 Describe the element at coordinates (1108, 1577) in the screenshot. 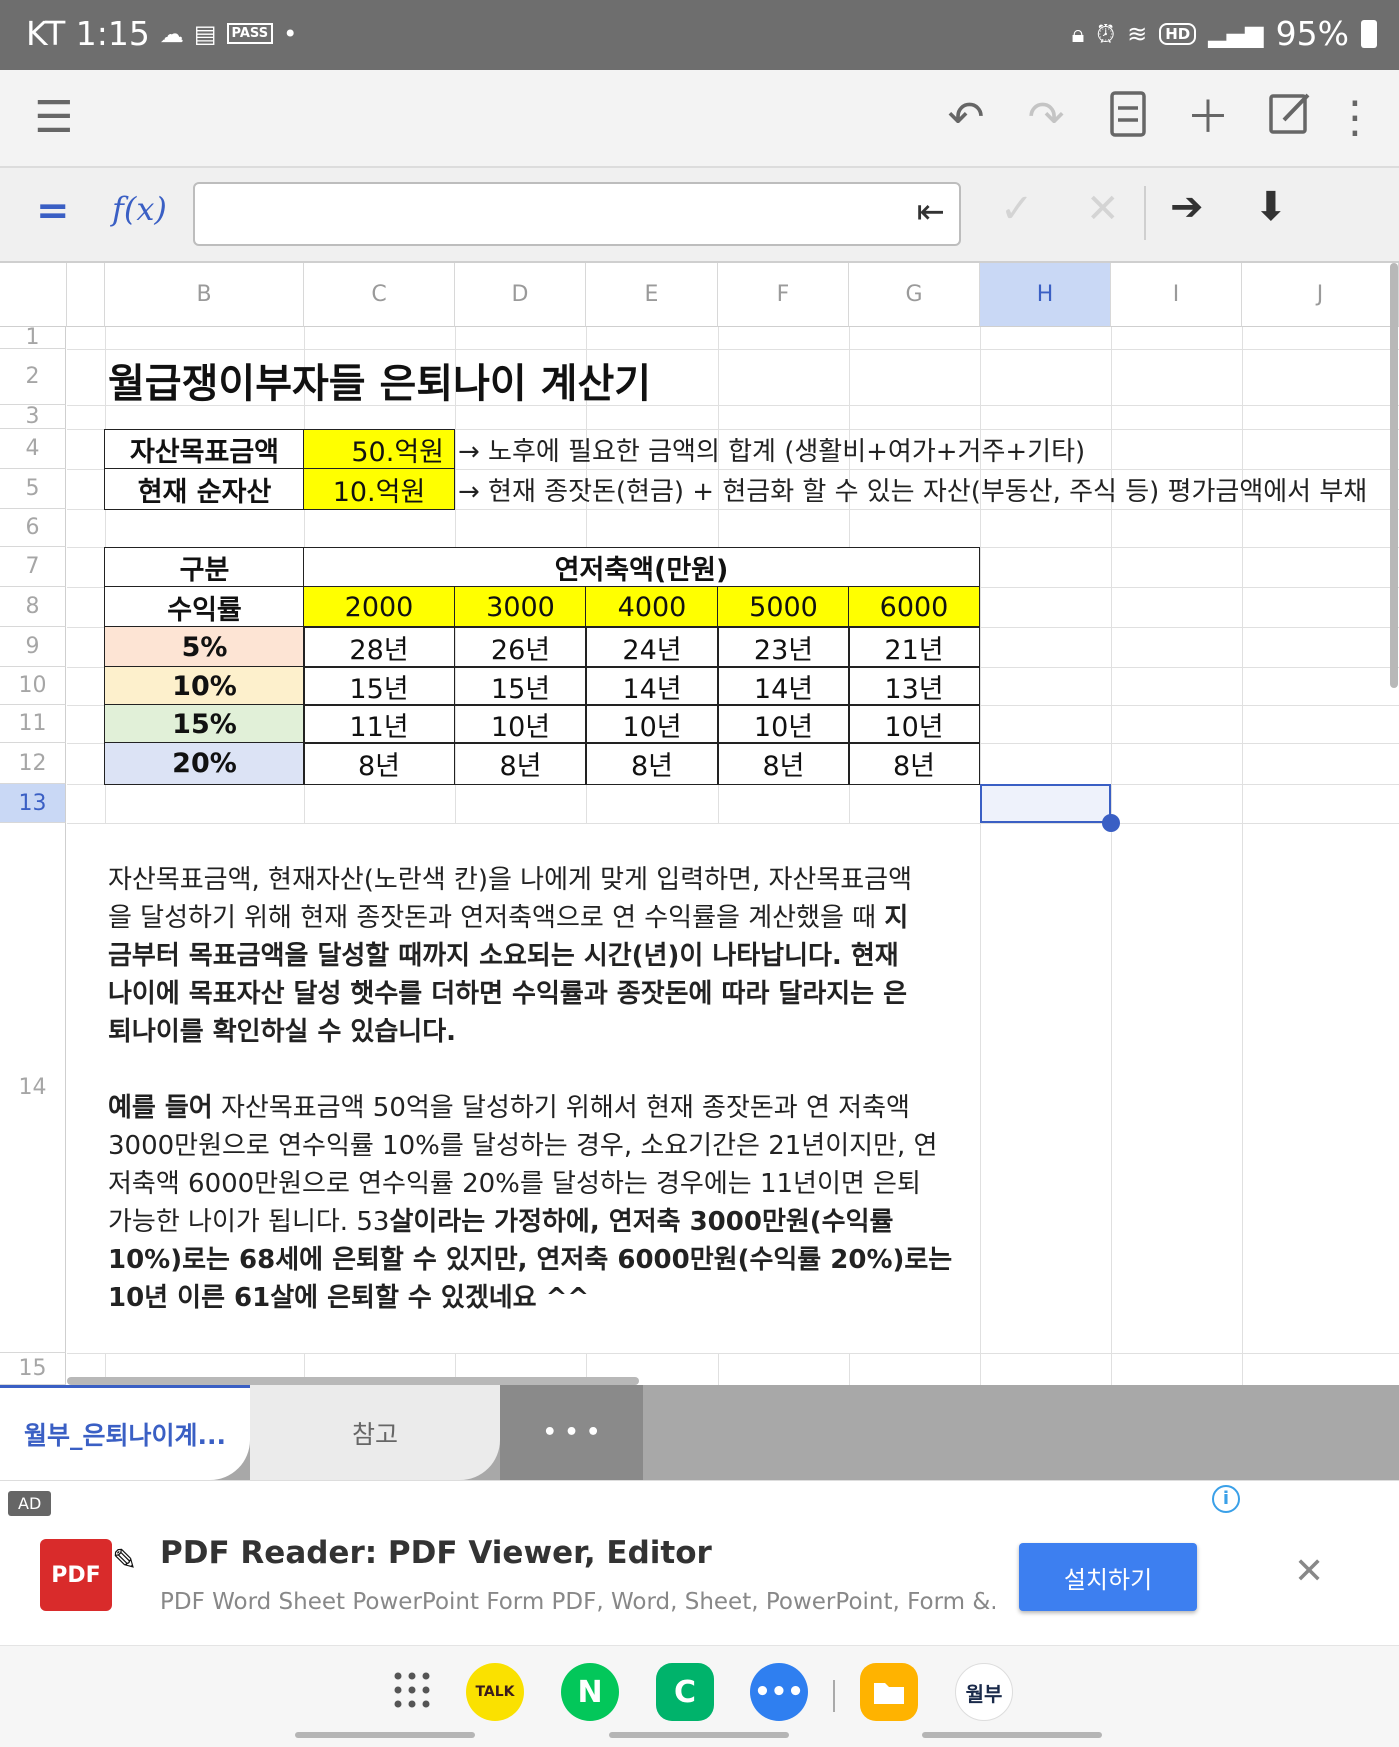

I see `install-button: 설치하기` at that location.